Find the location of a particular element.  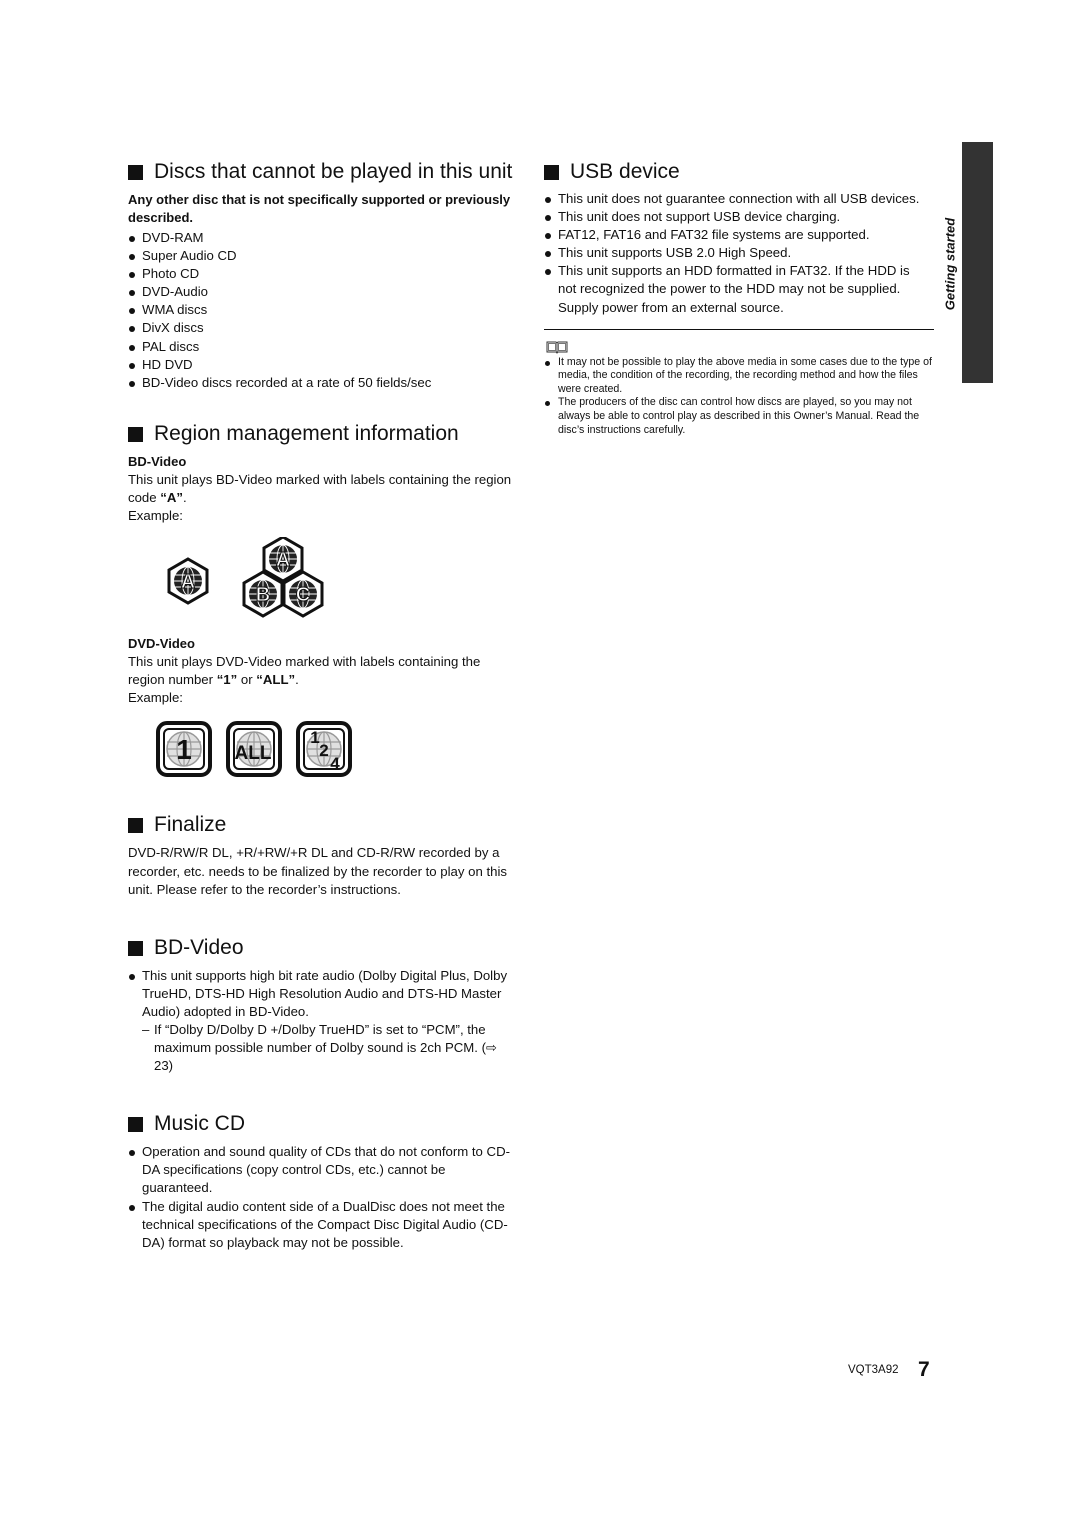

list-item: WMA discs is located at coordinates (323, 310).